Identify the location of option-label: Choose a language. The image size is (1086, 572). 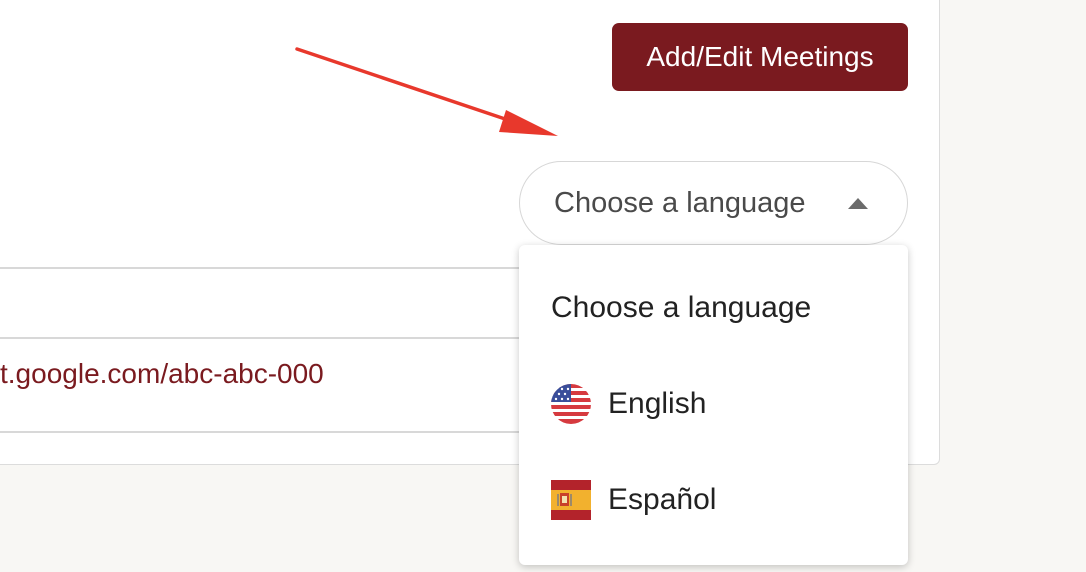
(681, 307).